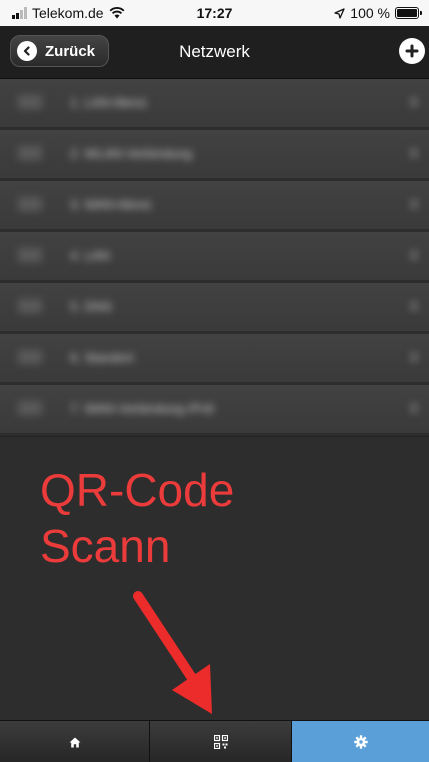  What do you see at coordinates (172, 652) in the screenshot?
I see `annotation-arrow-icon` at bounding box center [172, 652].